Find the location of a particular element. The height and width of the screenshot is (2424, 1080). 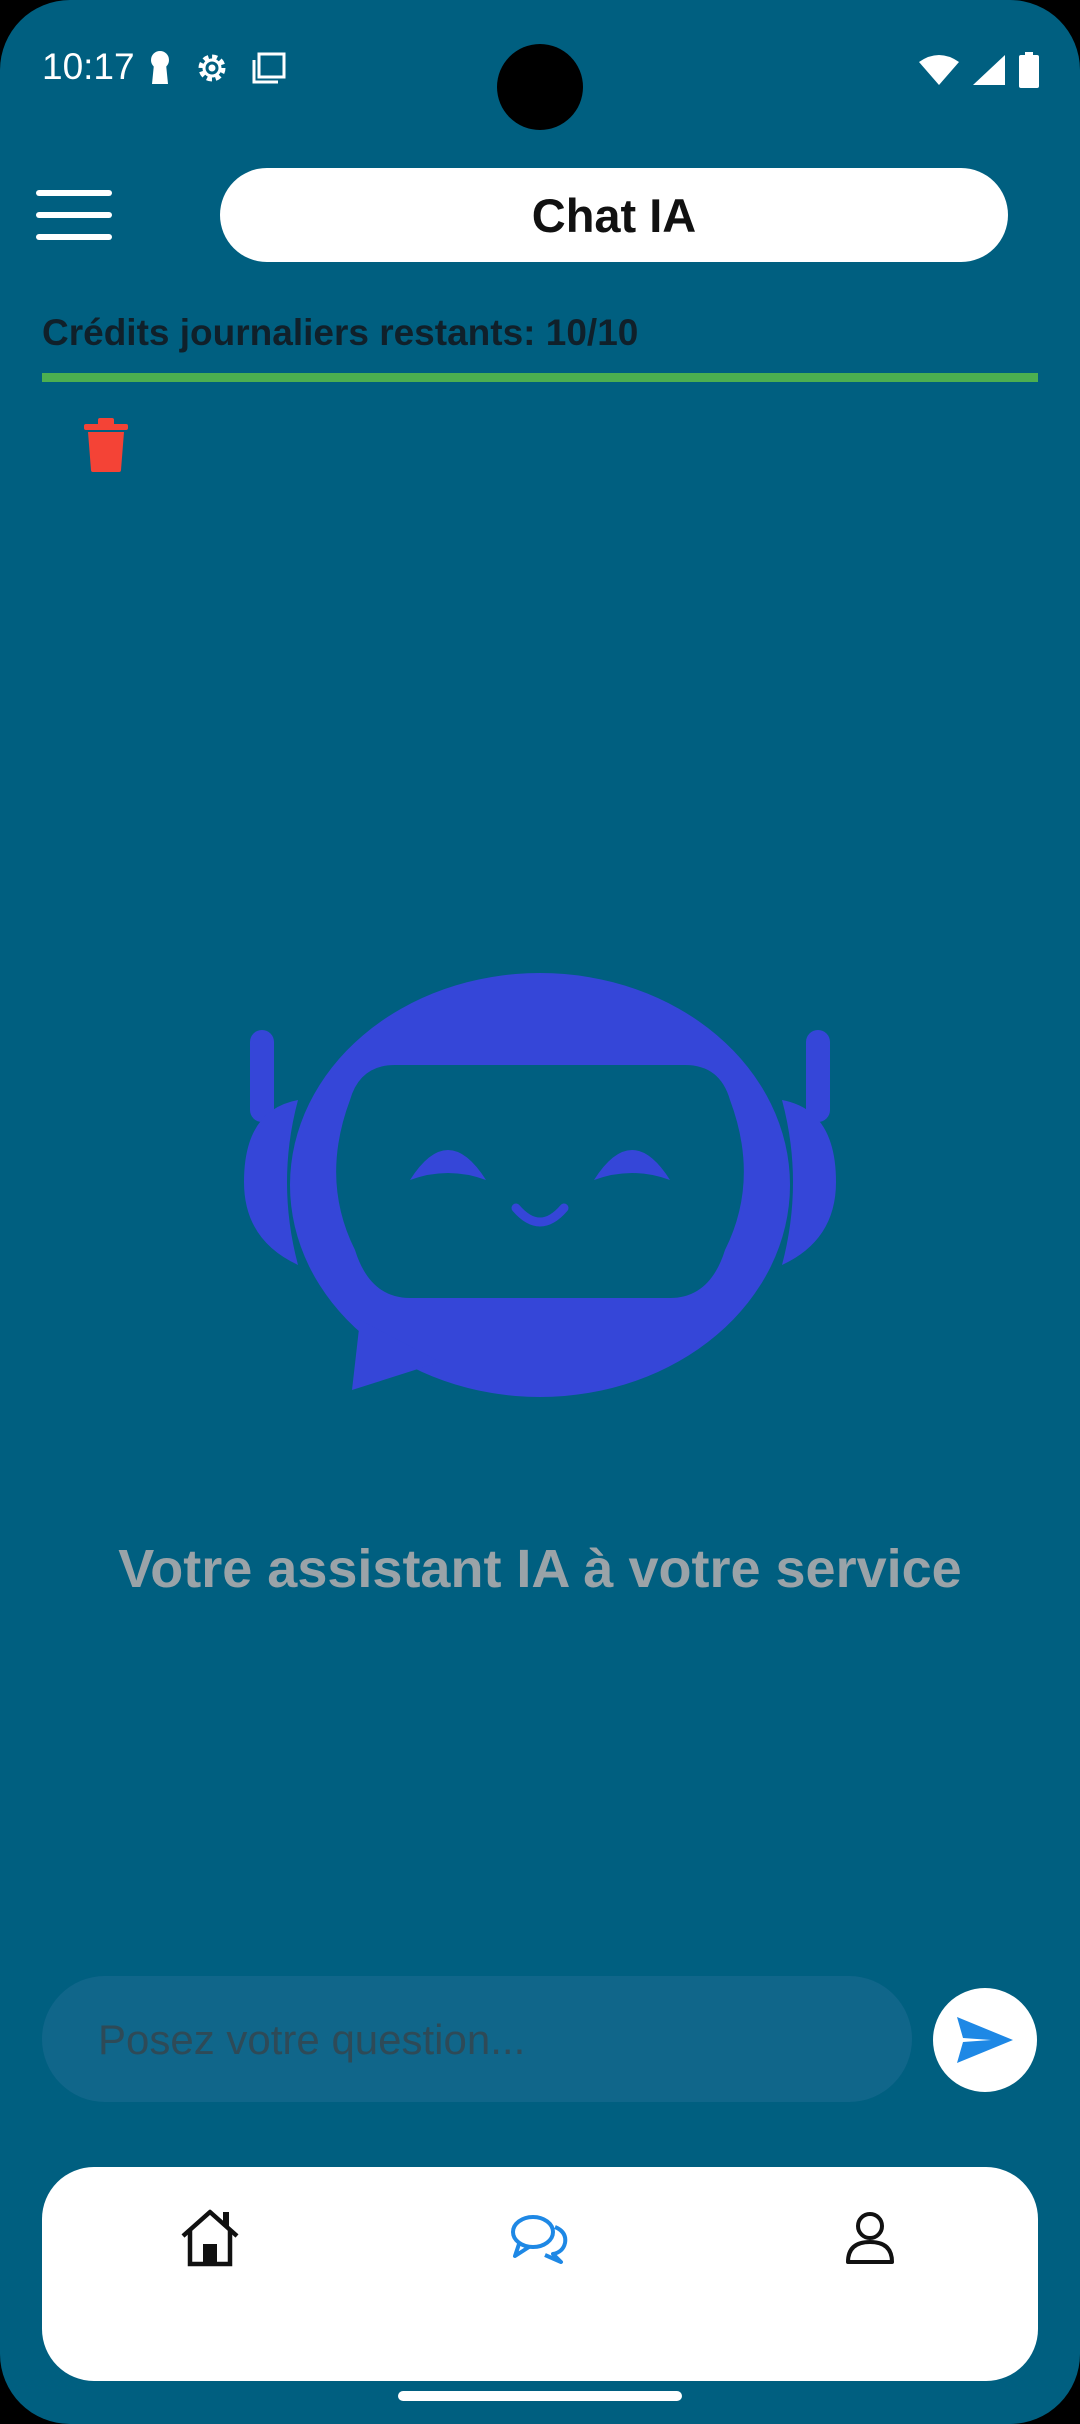

send-icon is located at coordinates (985, 2040).